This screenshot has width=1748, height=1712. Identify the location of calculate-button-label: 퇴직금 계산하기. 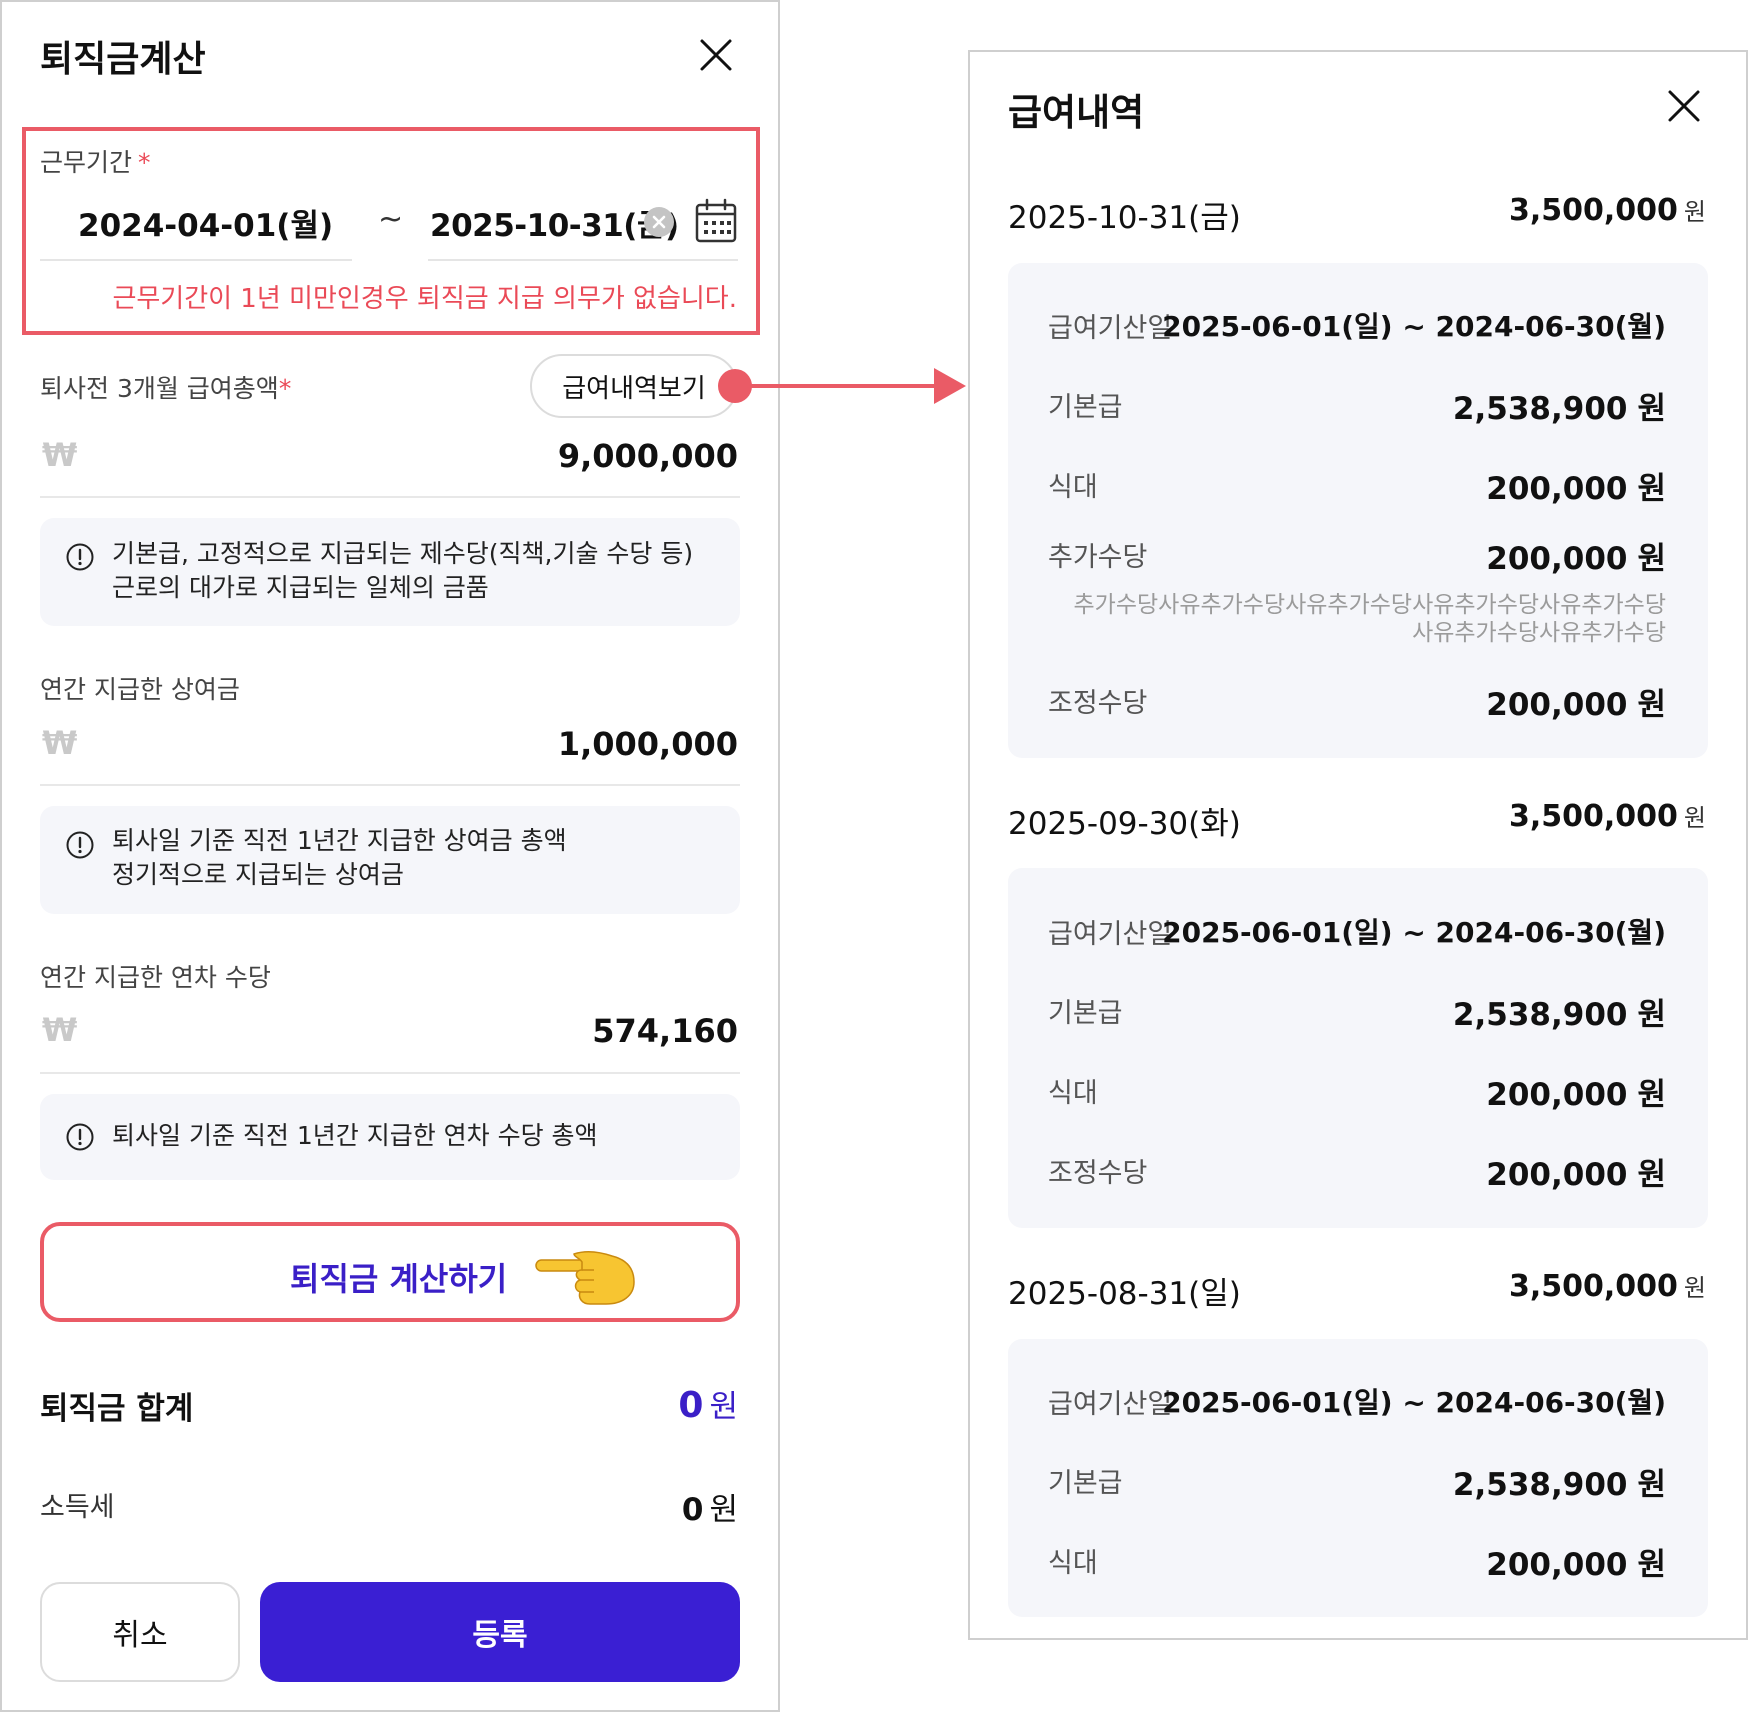
(399, 1279).